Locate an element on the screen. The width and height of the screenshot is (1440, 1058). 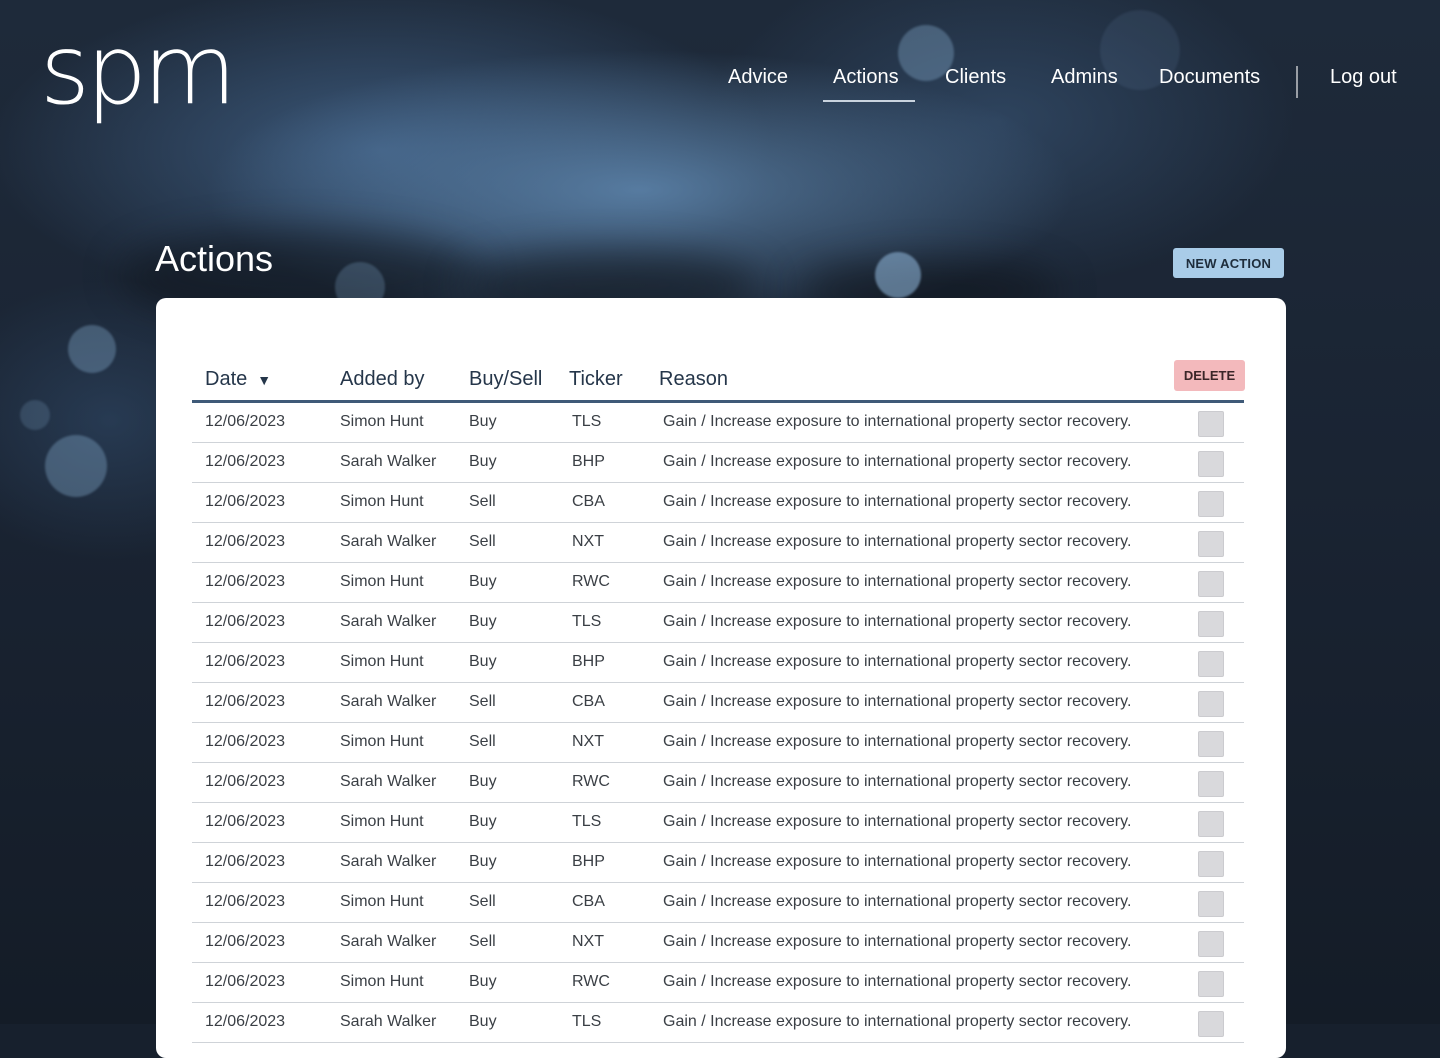
column-header-label: Date is located at coordinates (226, 379).